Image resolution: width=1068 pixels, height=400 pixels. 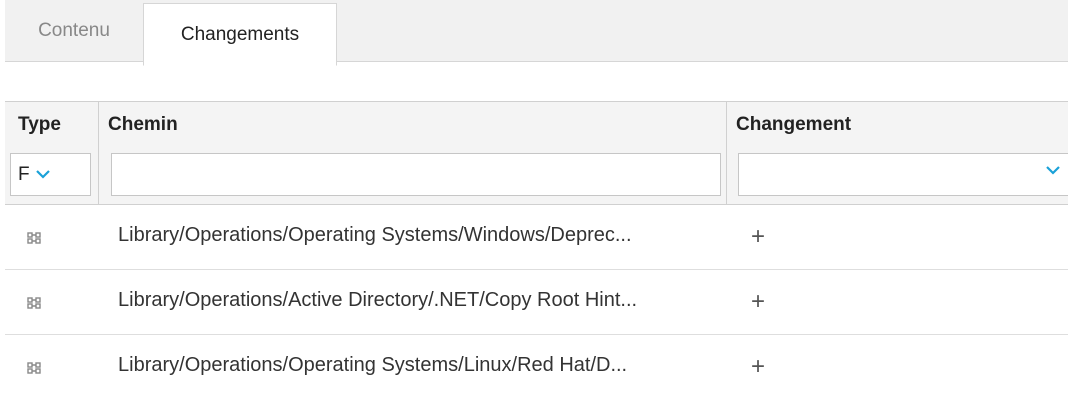 What do you see at coordinates (143, 125) in the screenshot?
I see `column-header-chemin: Chemin` at bounding box center [143, 125].